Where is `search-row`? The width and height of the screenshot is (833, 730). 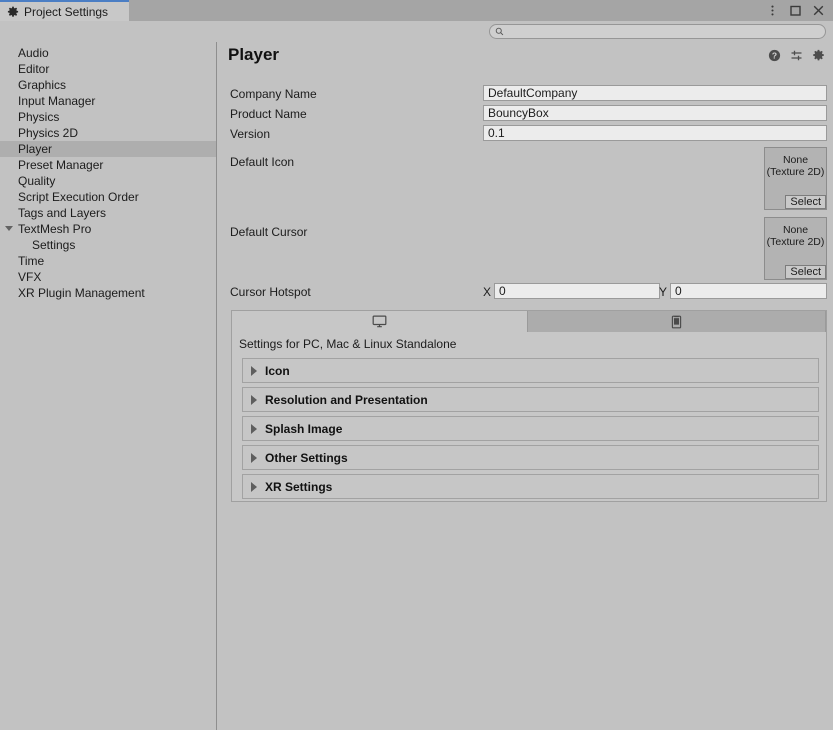
search-row is located at coordinates (416, 31).